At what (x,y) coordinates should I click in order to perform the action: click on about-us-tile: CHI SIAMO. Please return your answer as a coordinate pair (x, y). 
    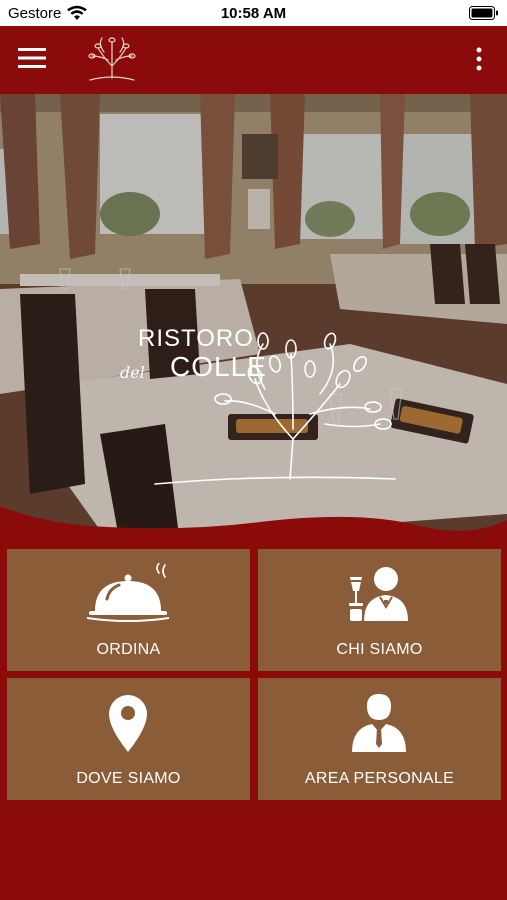
    Looking at the image, I should click on (379, 610).